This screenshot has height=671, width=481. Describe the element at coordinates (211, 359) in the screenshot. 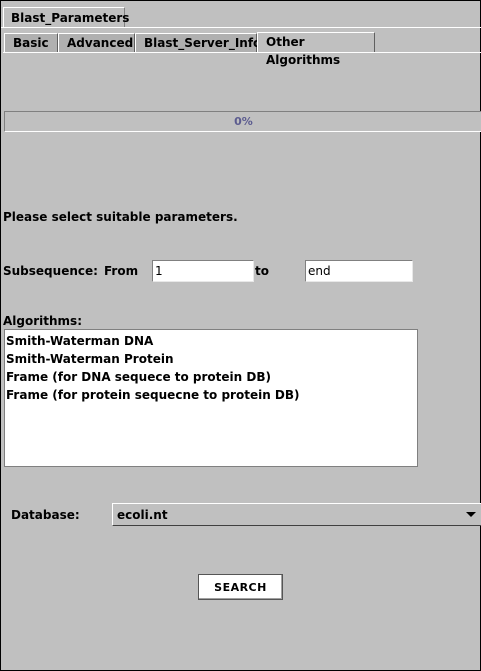

I see `list-item-smith-waterman-protein: Smith-Waterman Protein` at that location.